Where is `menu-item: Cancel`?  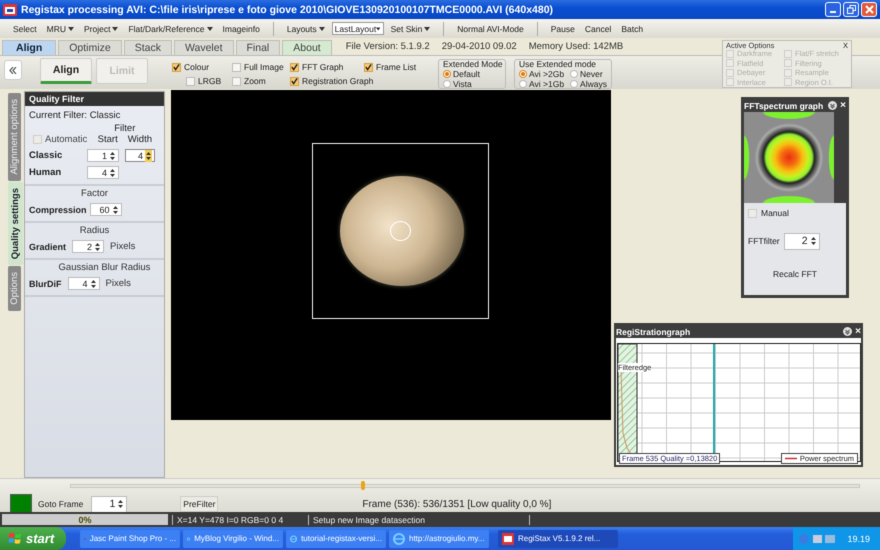 menu-item: Cancel is located at coordinates (598, 28).